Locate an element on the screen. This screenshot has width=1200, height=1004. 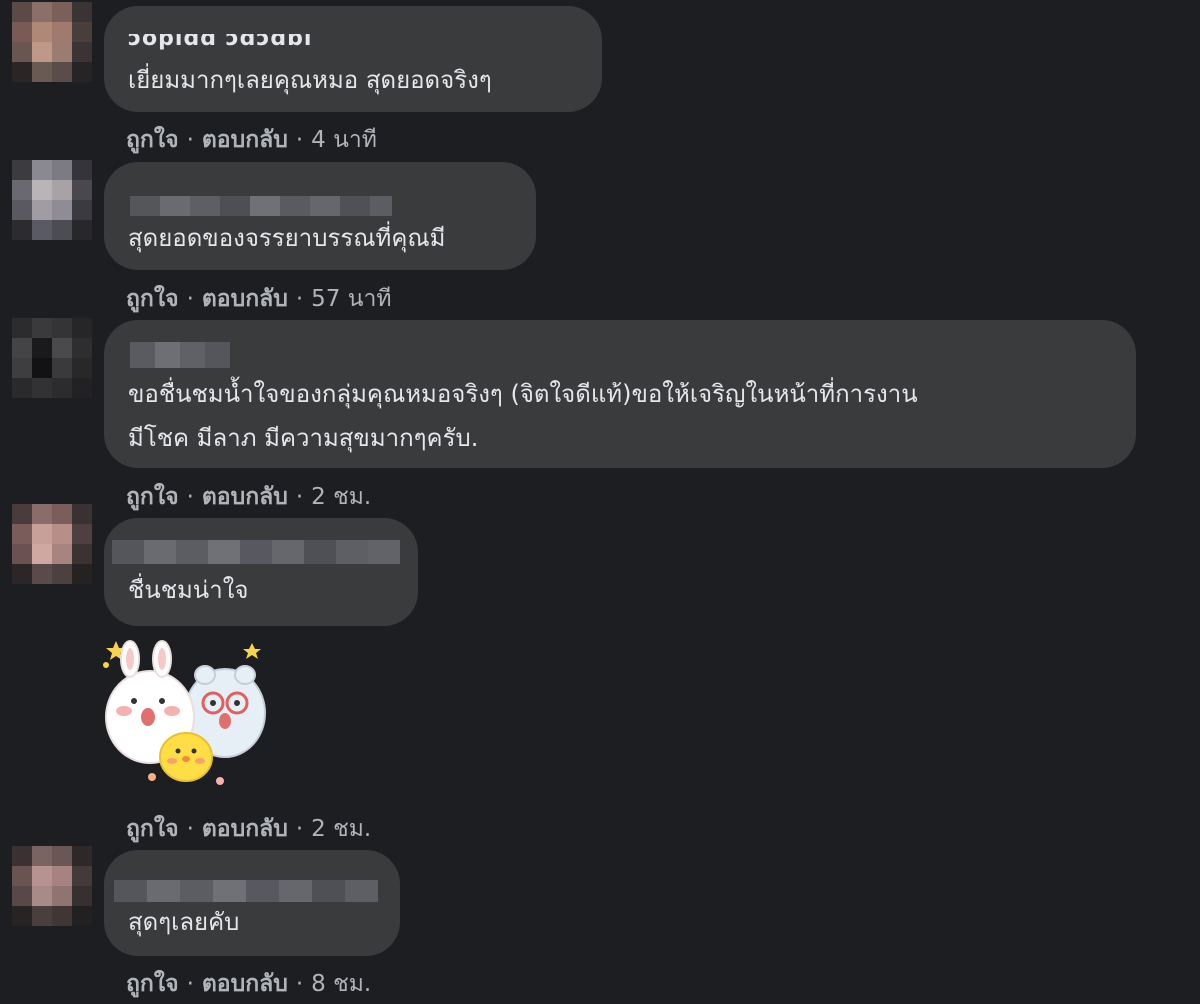
comment-text: ชื่นชมน่าใจ is located at coordinates (188, 590).